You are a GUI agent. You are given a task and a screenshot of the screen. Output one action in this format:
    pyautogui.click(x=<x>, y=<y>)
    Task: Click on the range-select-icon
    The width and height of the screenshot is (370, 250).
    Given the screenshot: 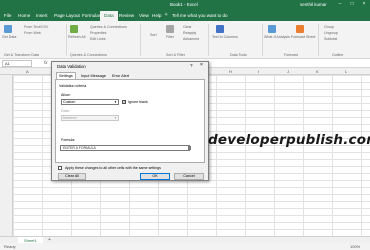 What is the action you would take?
    pyautogui.click(x=189, y=148)
    